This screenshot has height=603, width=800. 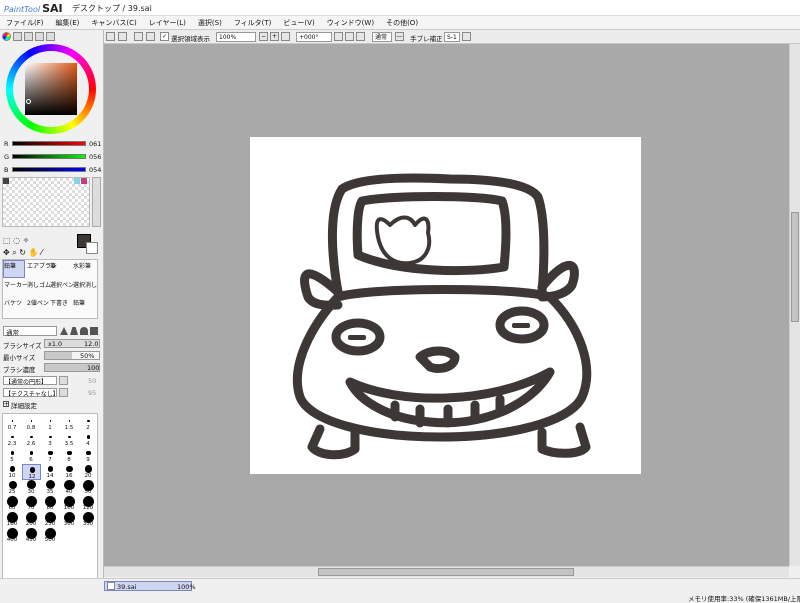 I want to click on brush-size-preset: 30, so click(x=31, y=488).